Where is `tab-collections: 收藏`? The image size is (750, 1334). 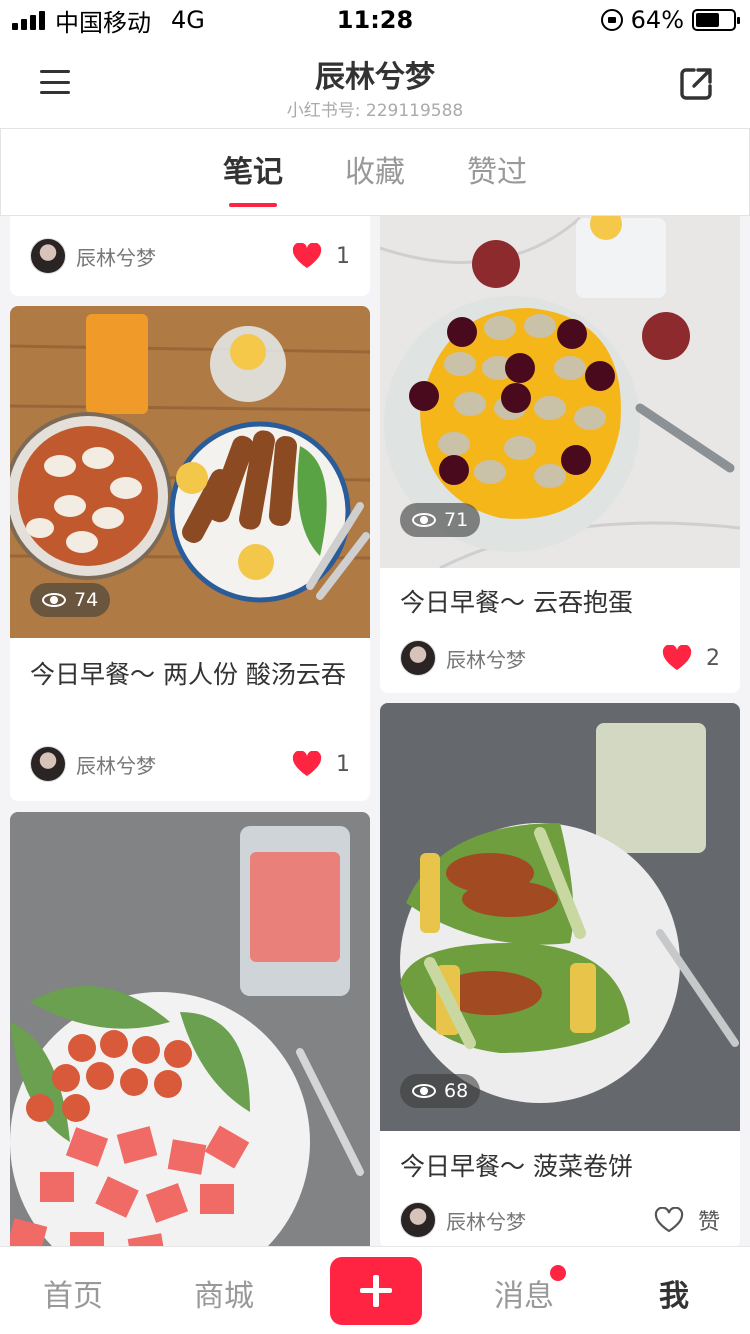
tab-collections: 收藏 is located at coordinates (375, 172).